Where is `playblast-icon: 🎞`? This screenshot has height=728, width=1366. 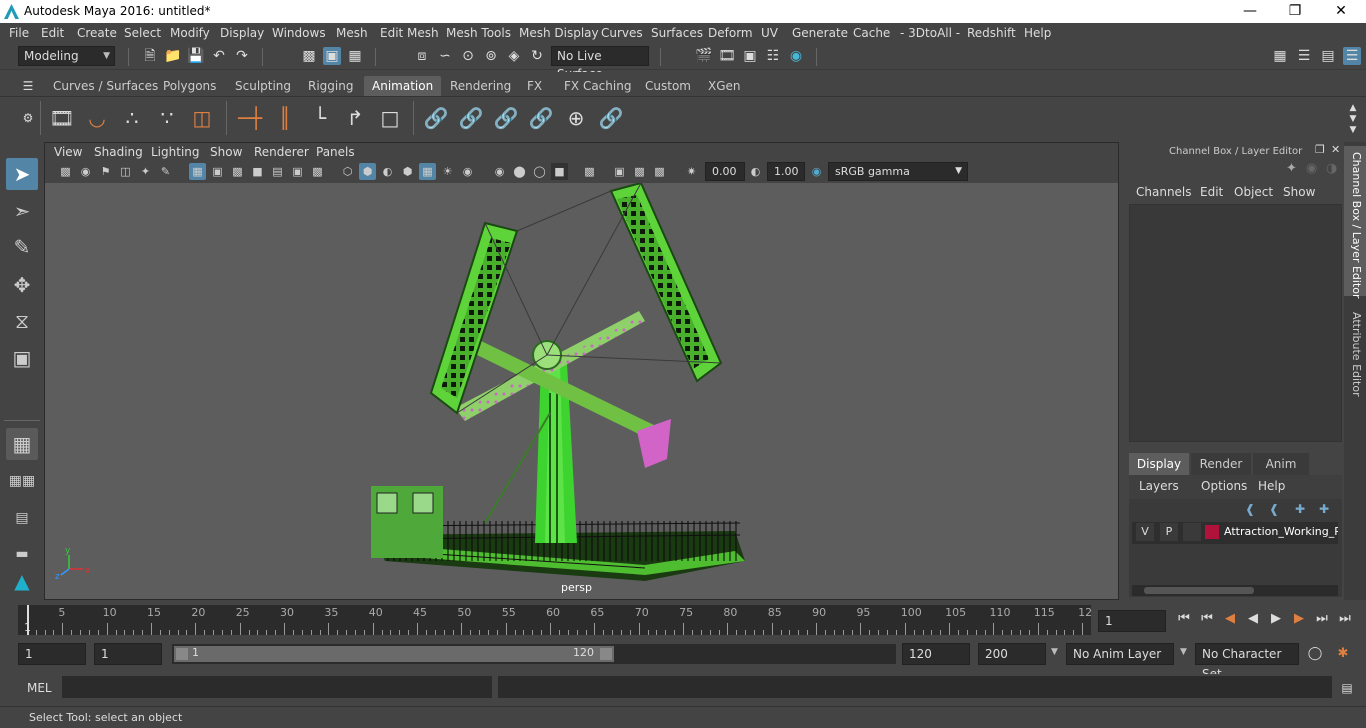
playblast-icon: 🎞 is located at coordinates (62, 118).